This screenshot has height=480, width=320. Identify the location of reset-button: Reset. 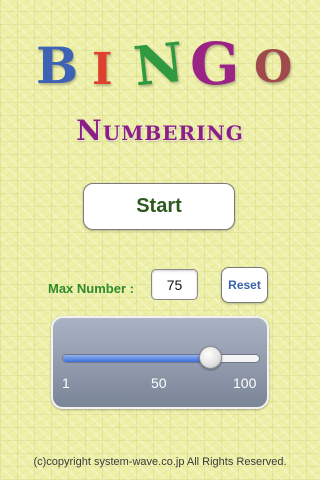
(244, 285).